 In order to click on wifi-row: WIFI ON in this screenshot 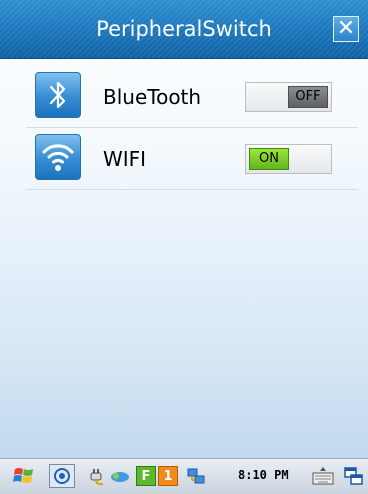, I will do `click(192, 159)`.